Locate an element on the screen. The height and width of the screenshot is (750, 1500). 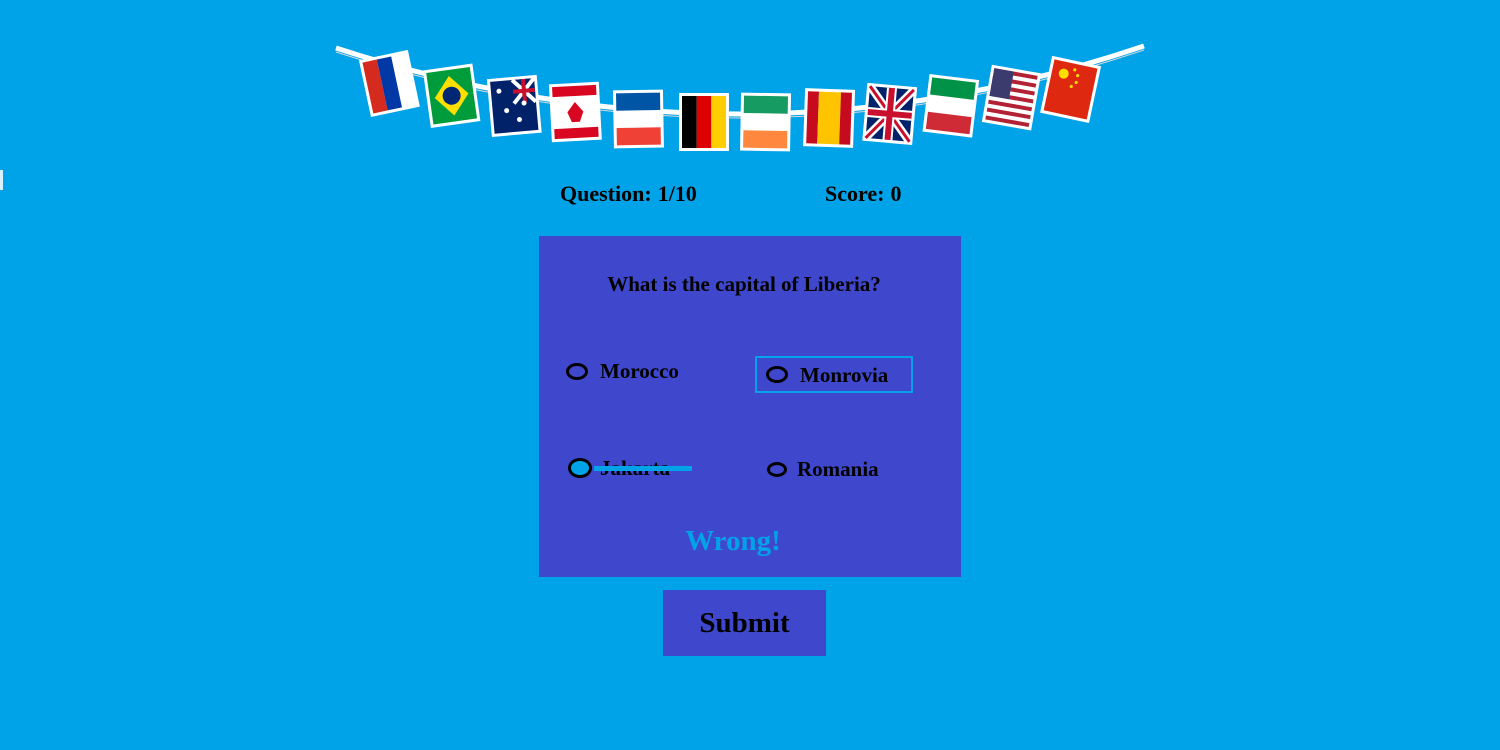
spain-flag-icon is located at coordinates (829, 118).